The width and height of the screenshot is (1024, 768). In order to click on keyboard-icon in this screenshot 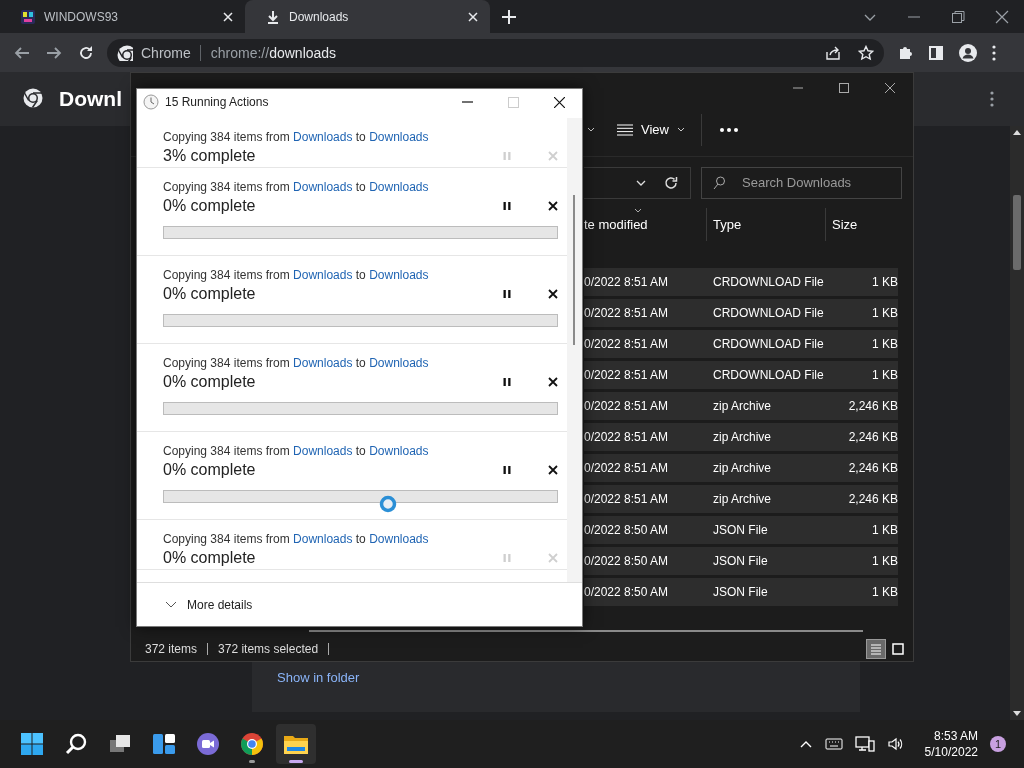, I will do `click(833, 744)`.